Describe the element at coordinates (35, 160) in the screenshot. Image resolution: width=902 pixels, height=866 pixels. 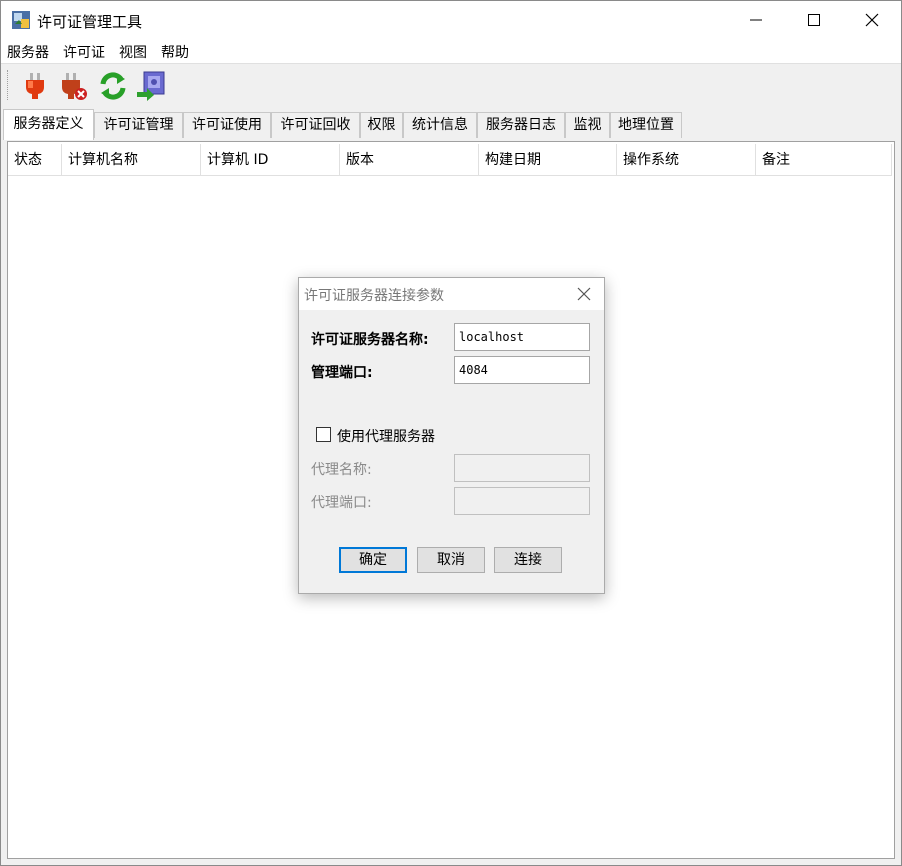
I see `column-header-status: 状态` at that location.